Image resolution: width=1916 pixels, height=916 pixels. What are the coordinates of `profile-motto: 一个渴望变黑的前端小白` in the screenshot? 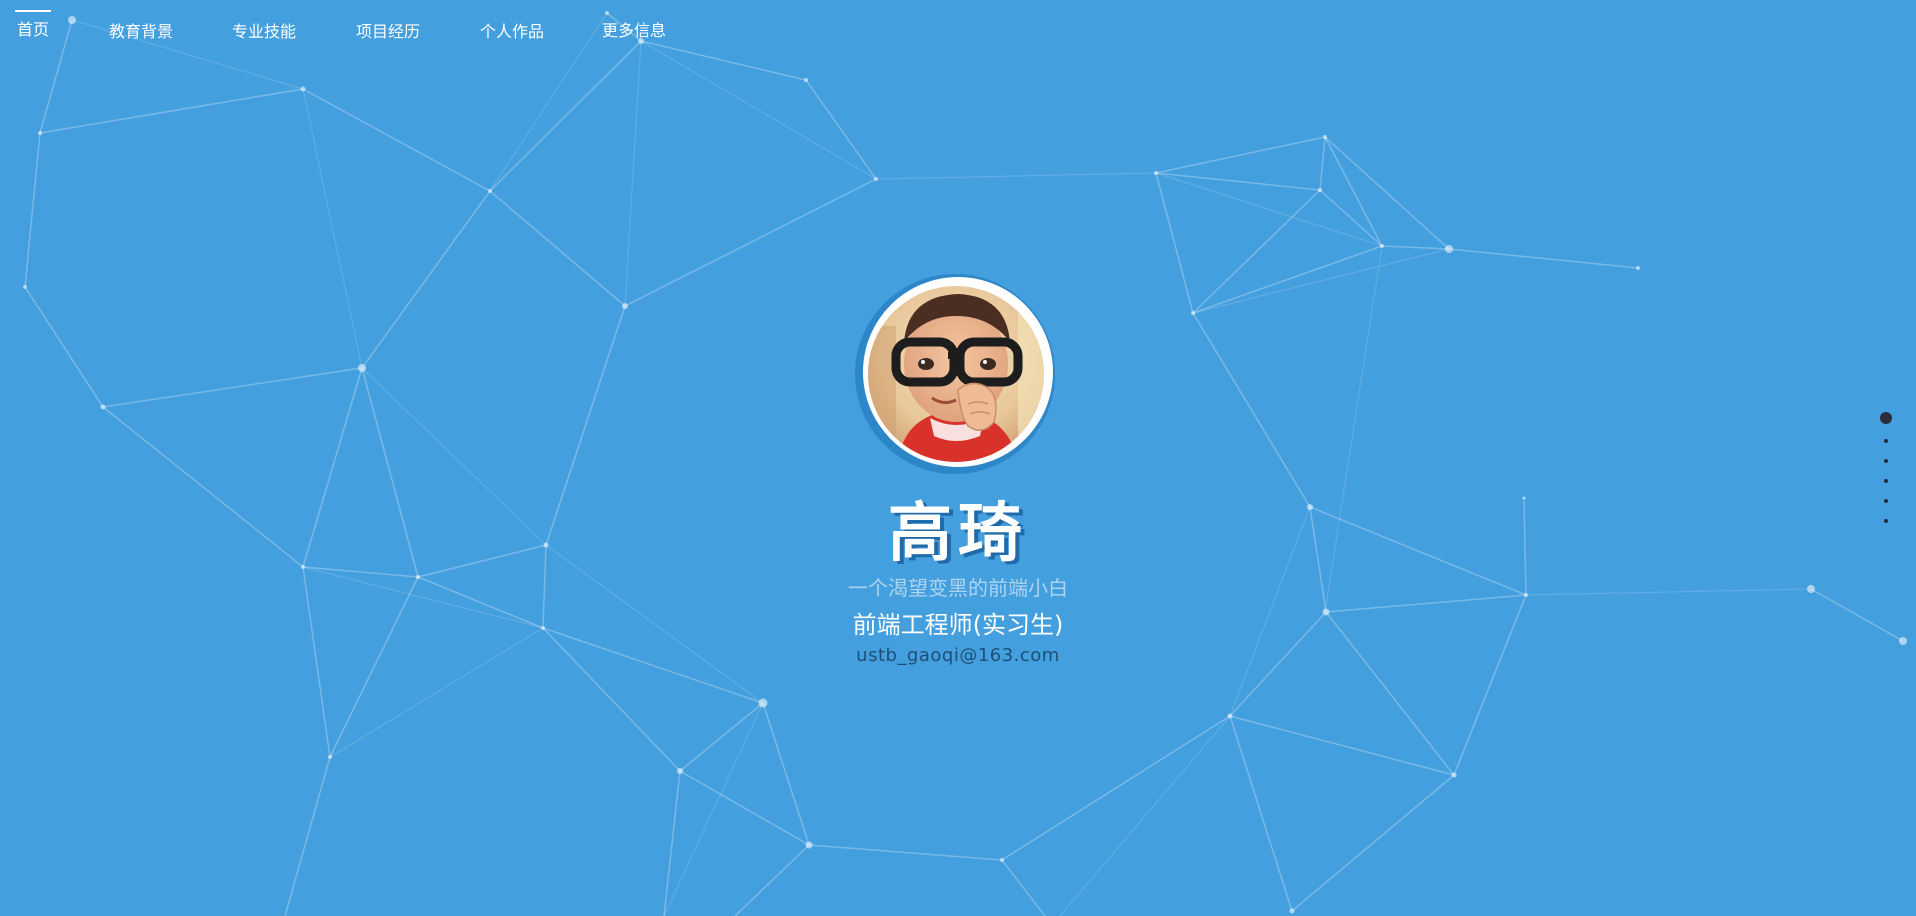 It's located at (958, 588).